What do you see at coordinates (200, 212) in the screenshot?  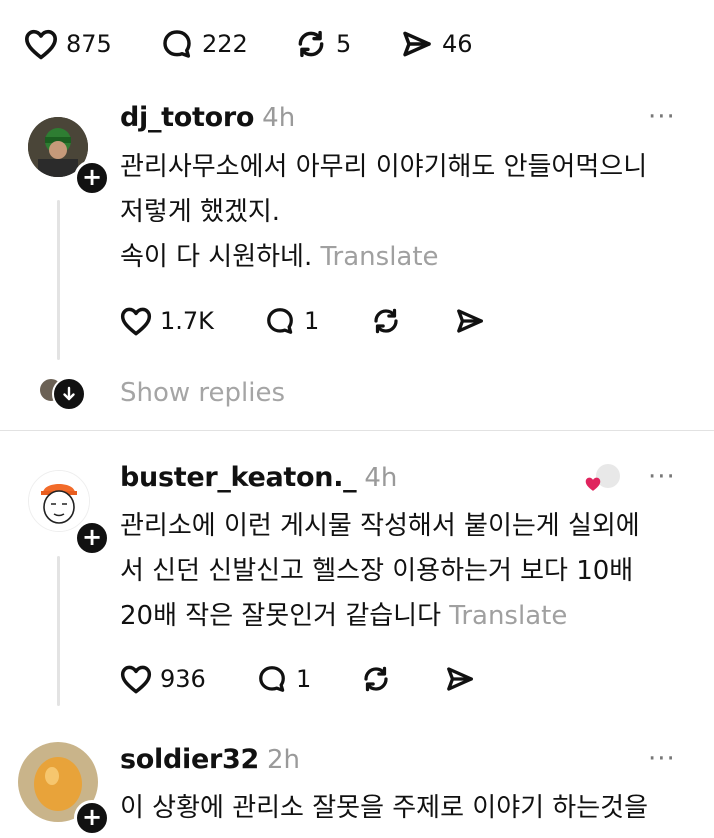 I see `comment-line: 저렇게 했겠지.` at bounding box center [200, 212].